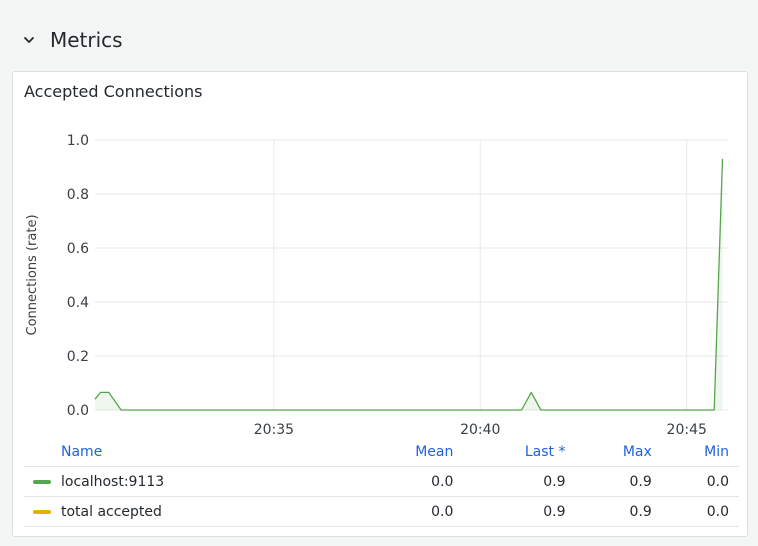 The height and width of the screenshot is (546, 758). I want to click on legend-col-mean: Mean, so click(410, 452).